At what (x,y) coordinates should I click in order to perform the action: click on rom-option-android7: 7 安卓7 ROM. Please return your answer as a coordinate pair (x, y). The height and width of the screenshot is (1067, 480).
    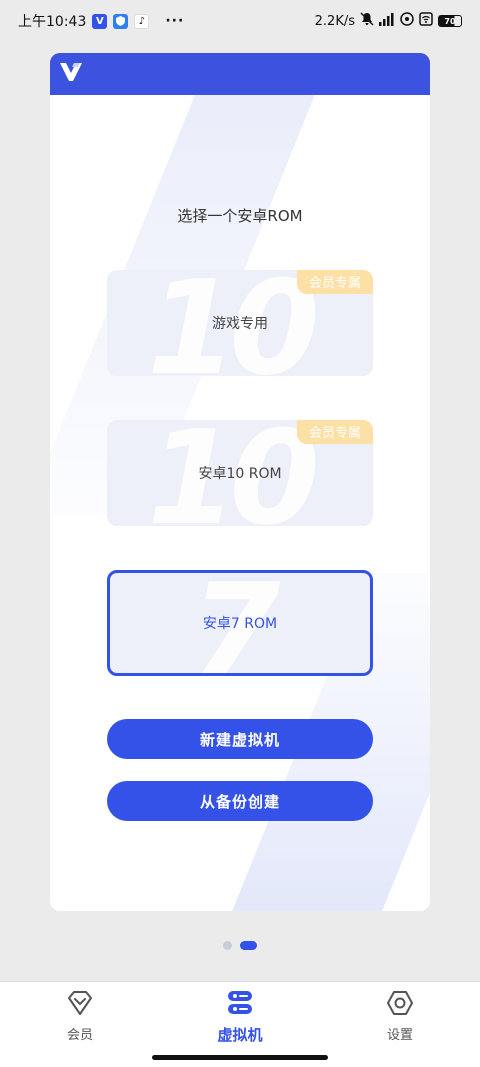
    Looking at the image, I should click on (240, 623).